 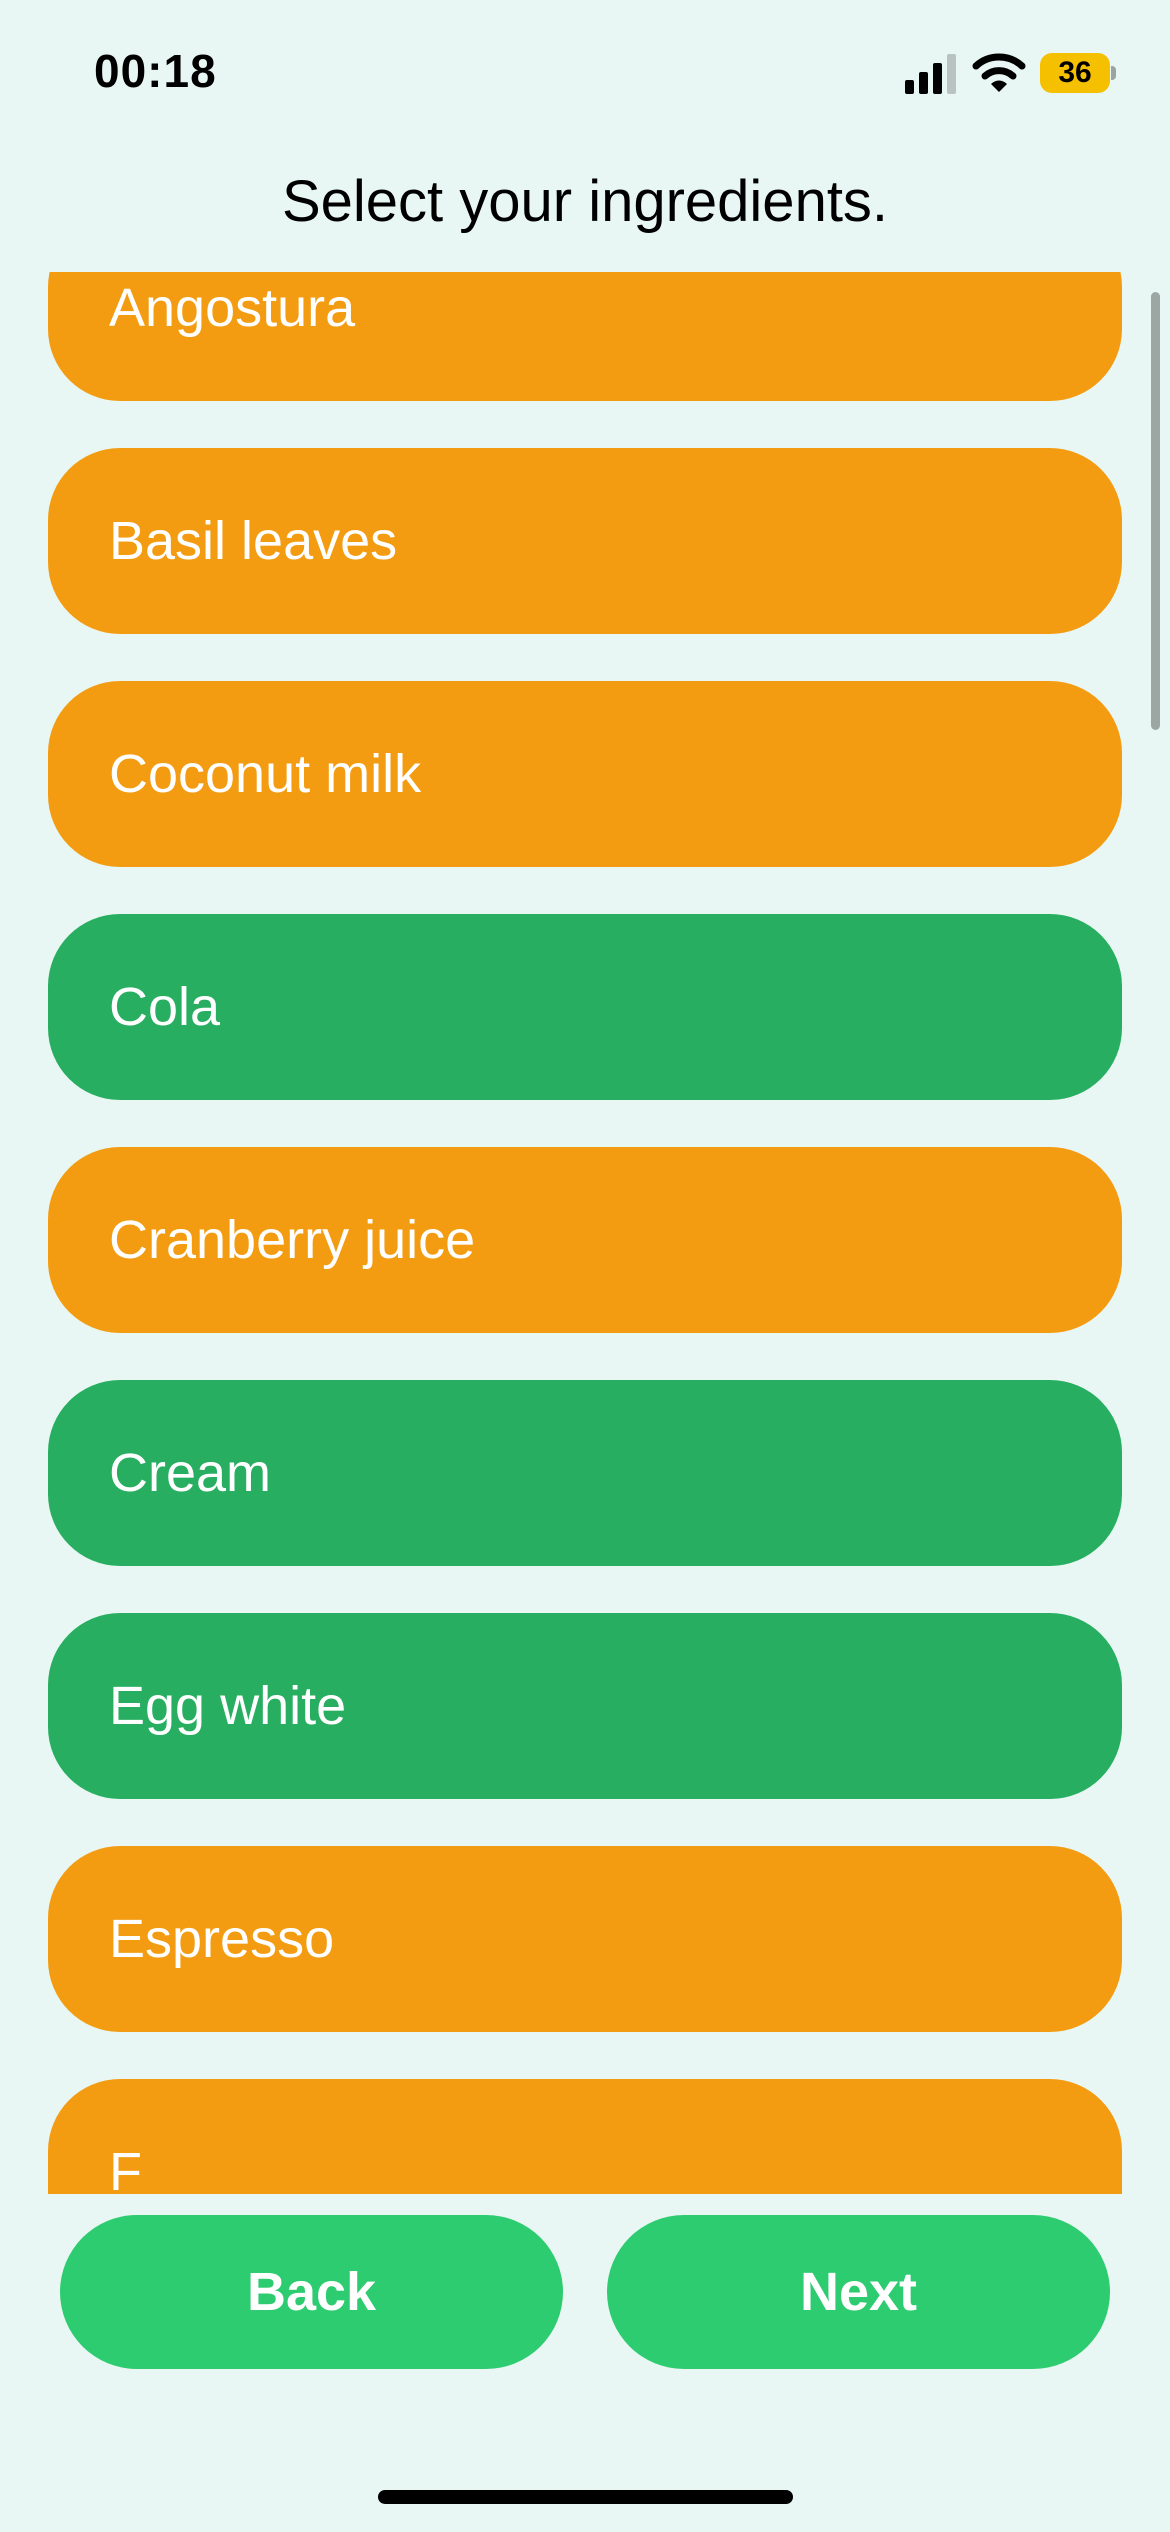 What do you see at coordinates (265, 774) in the screenshot?
I see `ingredient-label: Coconut milk` at bounding box center [265, 774].